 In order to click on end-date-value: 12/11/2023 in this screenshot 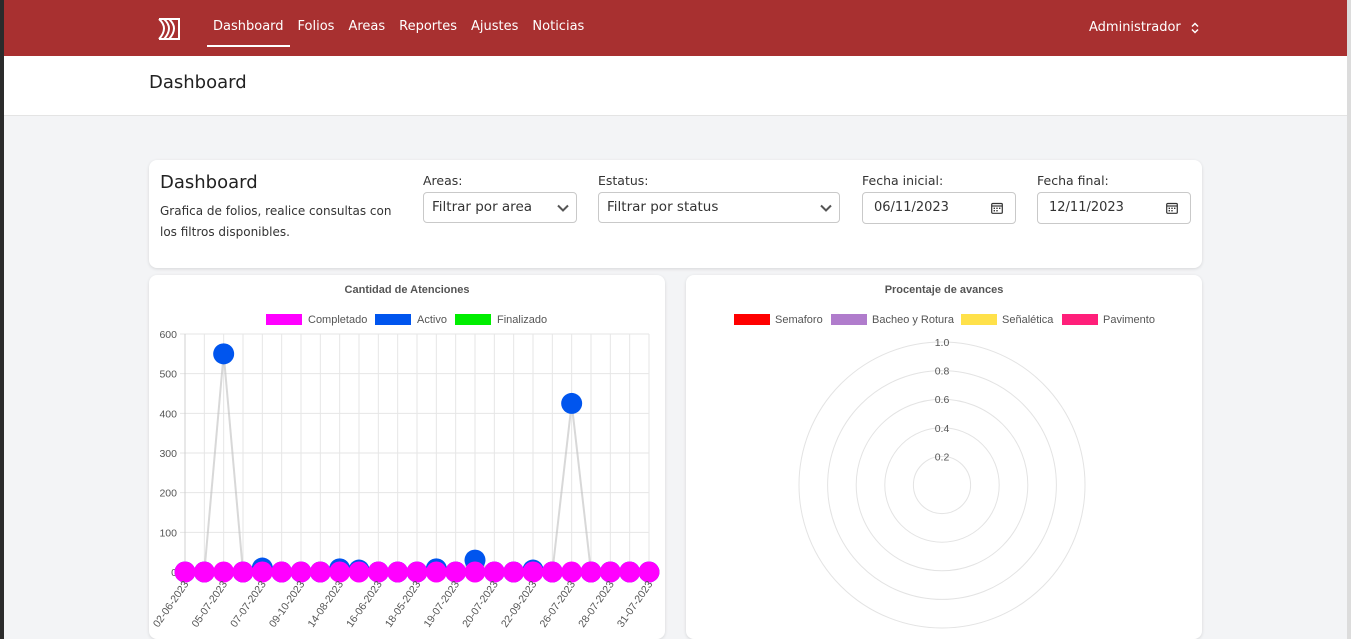, I will do `click(1086, 207)`.